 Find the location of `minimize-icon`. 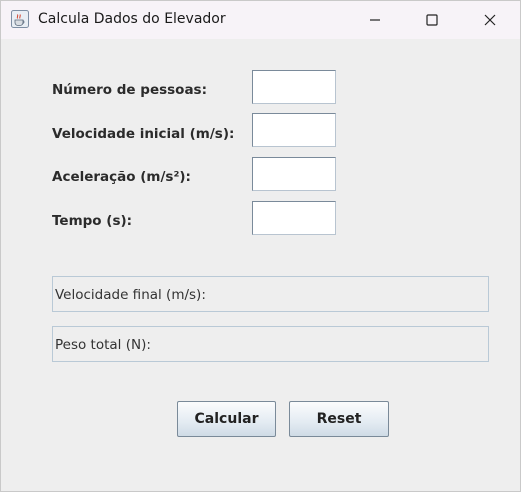

minimize-icon is located at coordinates (375, 20).